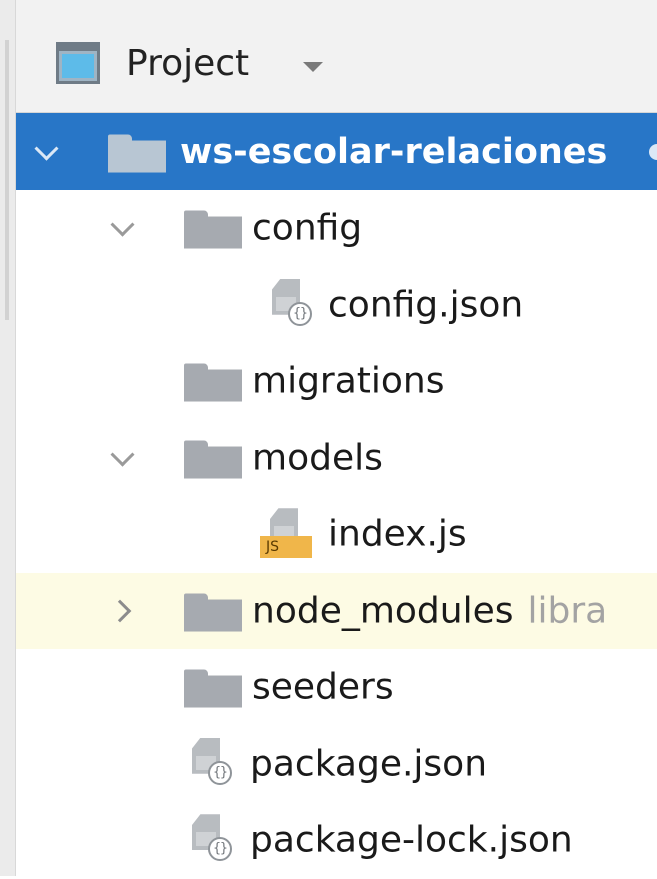 The height and width of the screenshot is (879, 657). What do you see at coordinates (348, 381) in the screenshot?
I see `tree-item-label: migrations` at bounding box center [348, 381].